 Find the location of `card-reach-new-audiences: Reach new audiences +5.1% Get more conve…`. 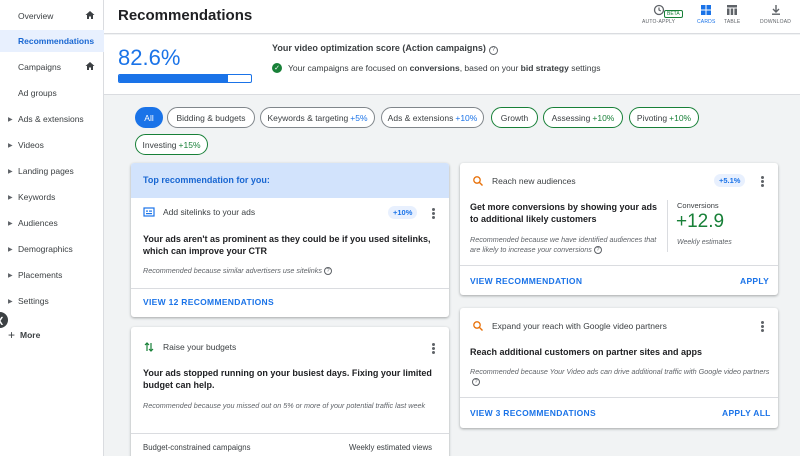

card-reach-new-audiences: Reach new audiences +5.1% Get more conve… is located at coordinates (619, 229).